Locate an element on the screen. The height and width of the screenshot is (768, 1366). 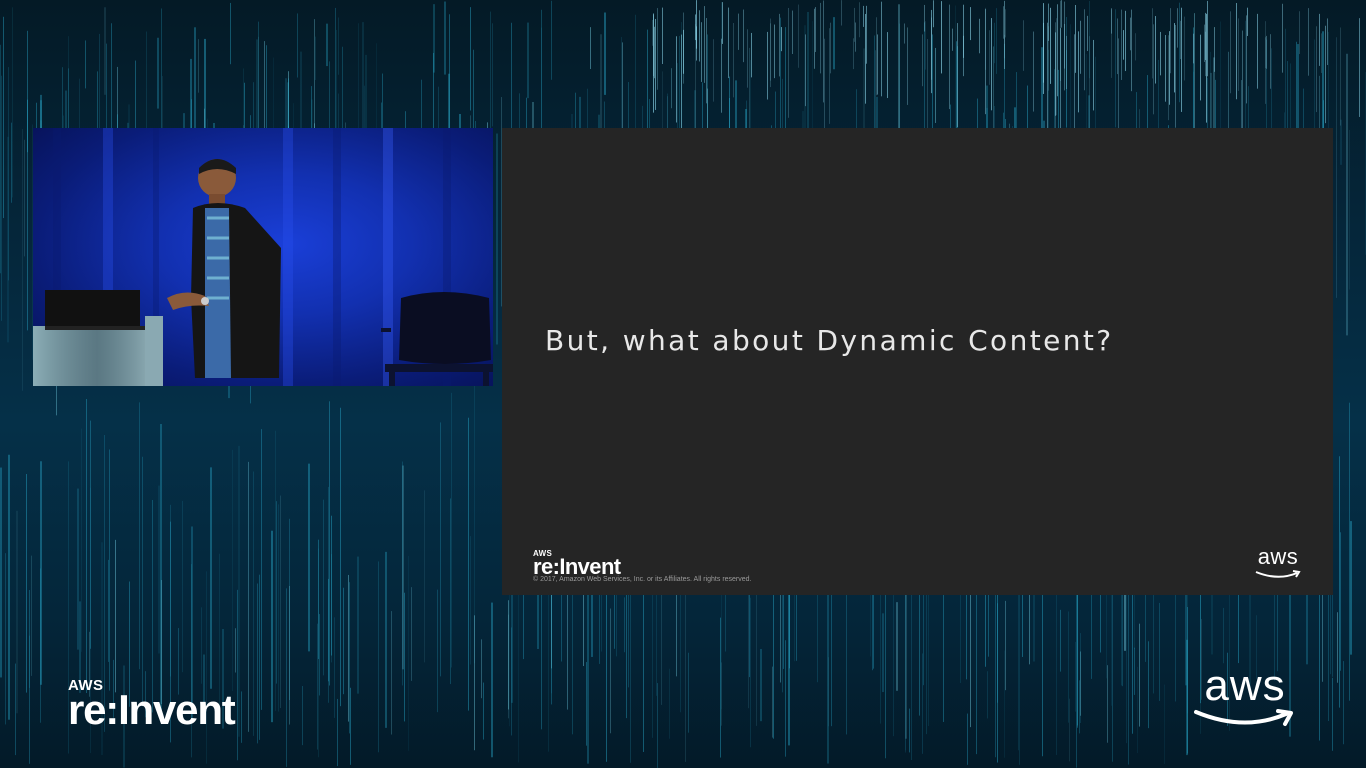
slide-aws-logo: aws is located at coordinates (1278, 563).